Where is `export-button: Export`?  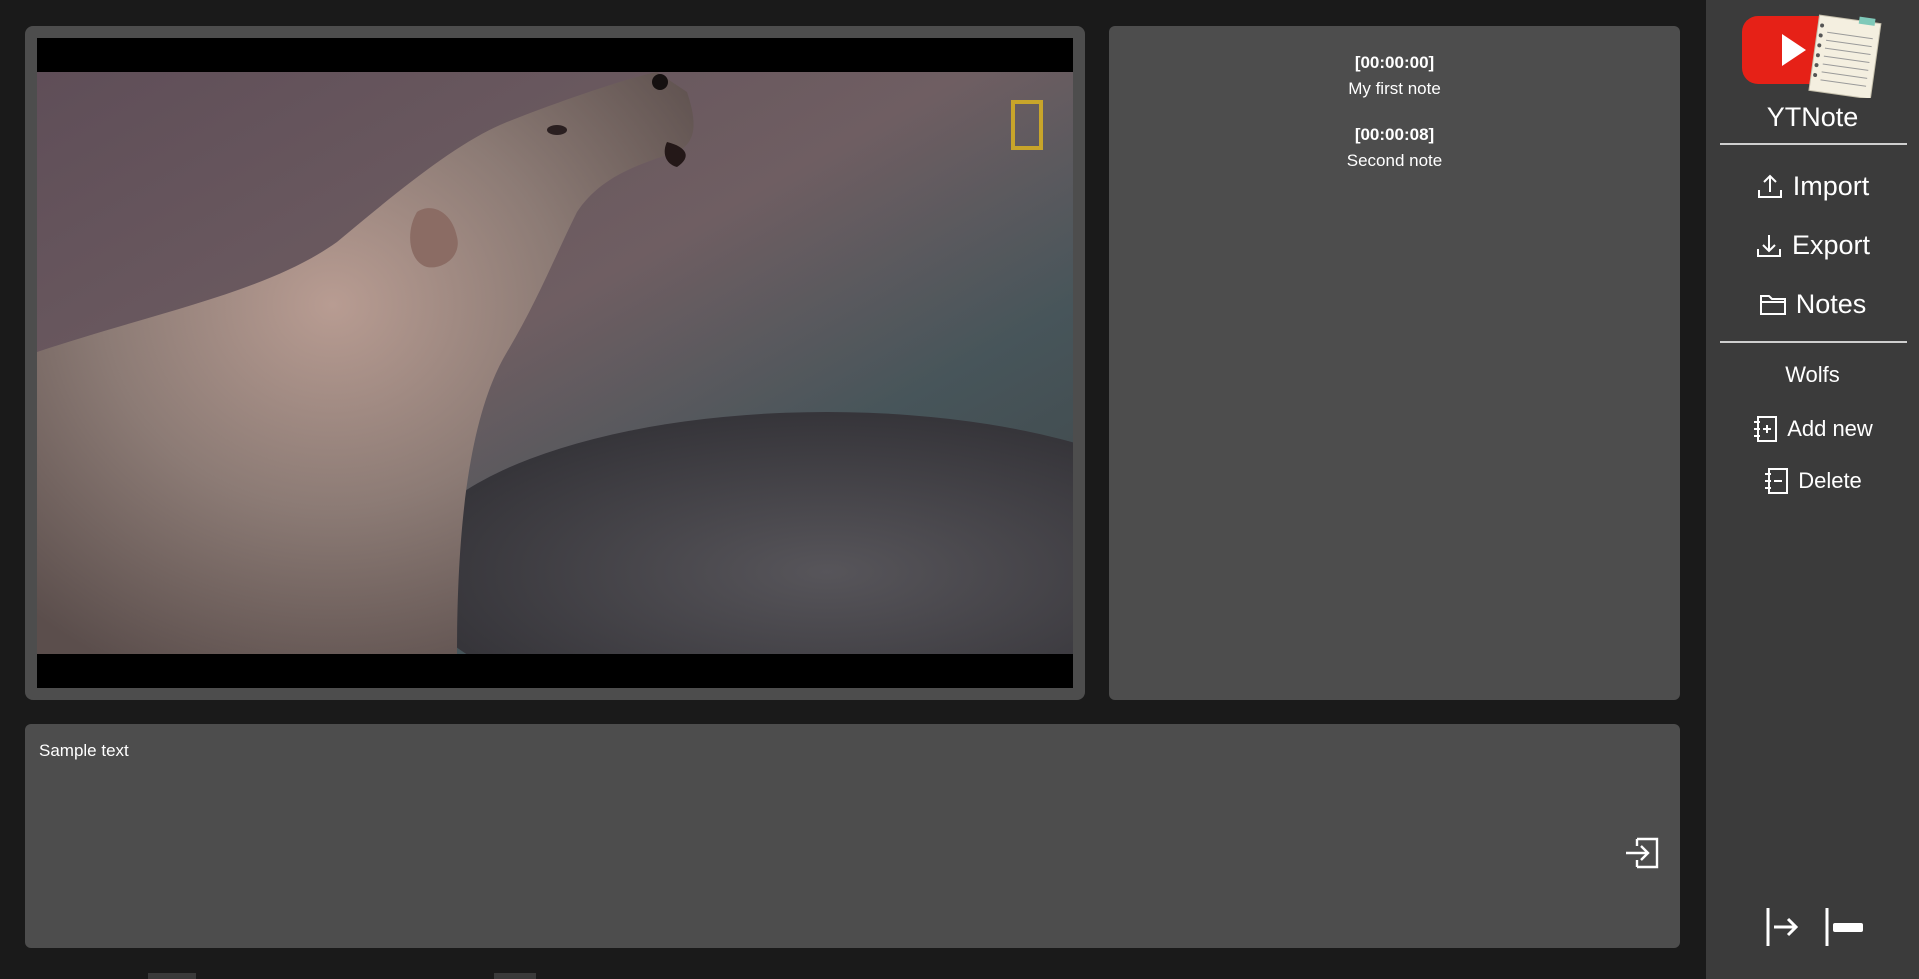
export-button: Export is located at coordinates (1812, 245).